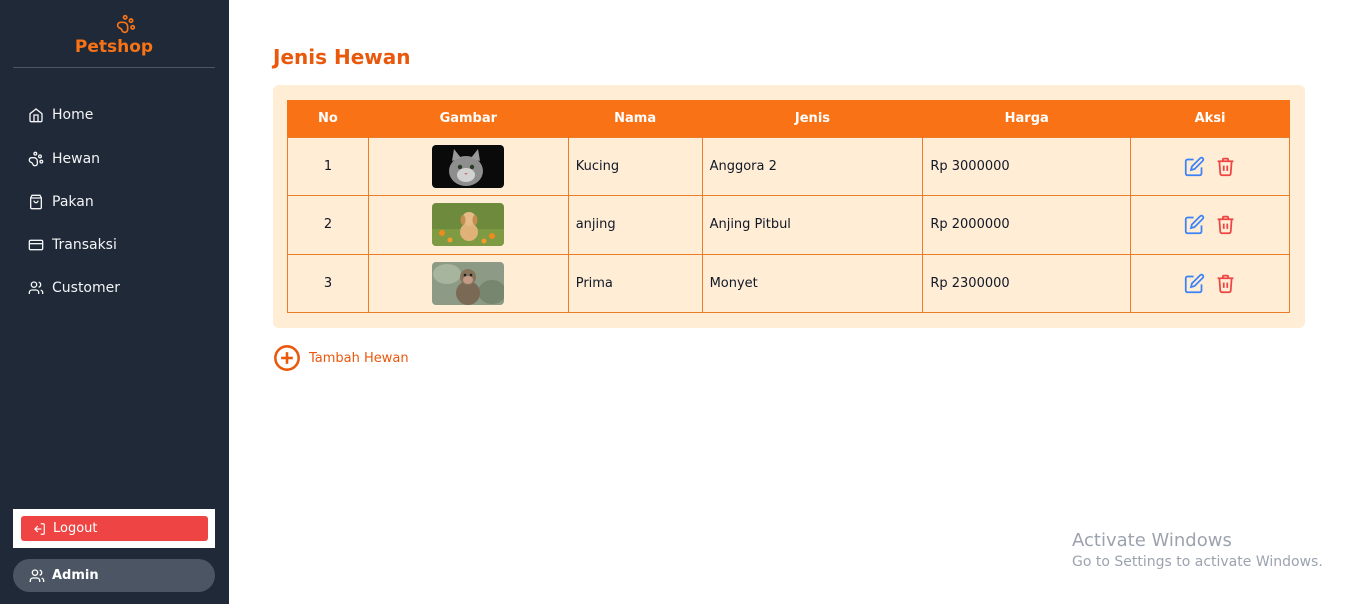  Describe the element at coordinates (635, 225) in the screenshot. I see `cell-nama: anjing` at that location.